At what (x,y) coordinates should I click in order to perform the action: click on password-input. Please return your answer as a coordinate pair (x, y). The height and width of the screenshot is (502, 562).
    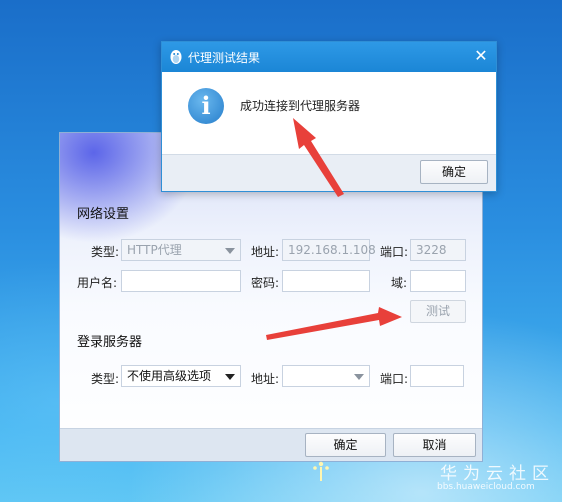
    Looking at the image, I should click on (326, 281).